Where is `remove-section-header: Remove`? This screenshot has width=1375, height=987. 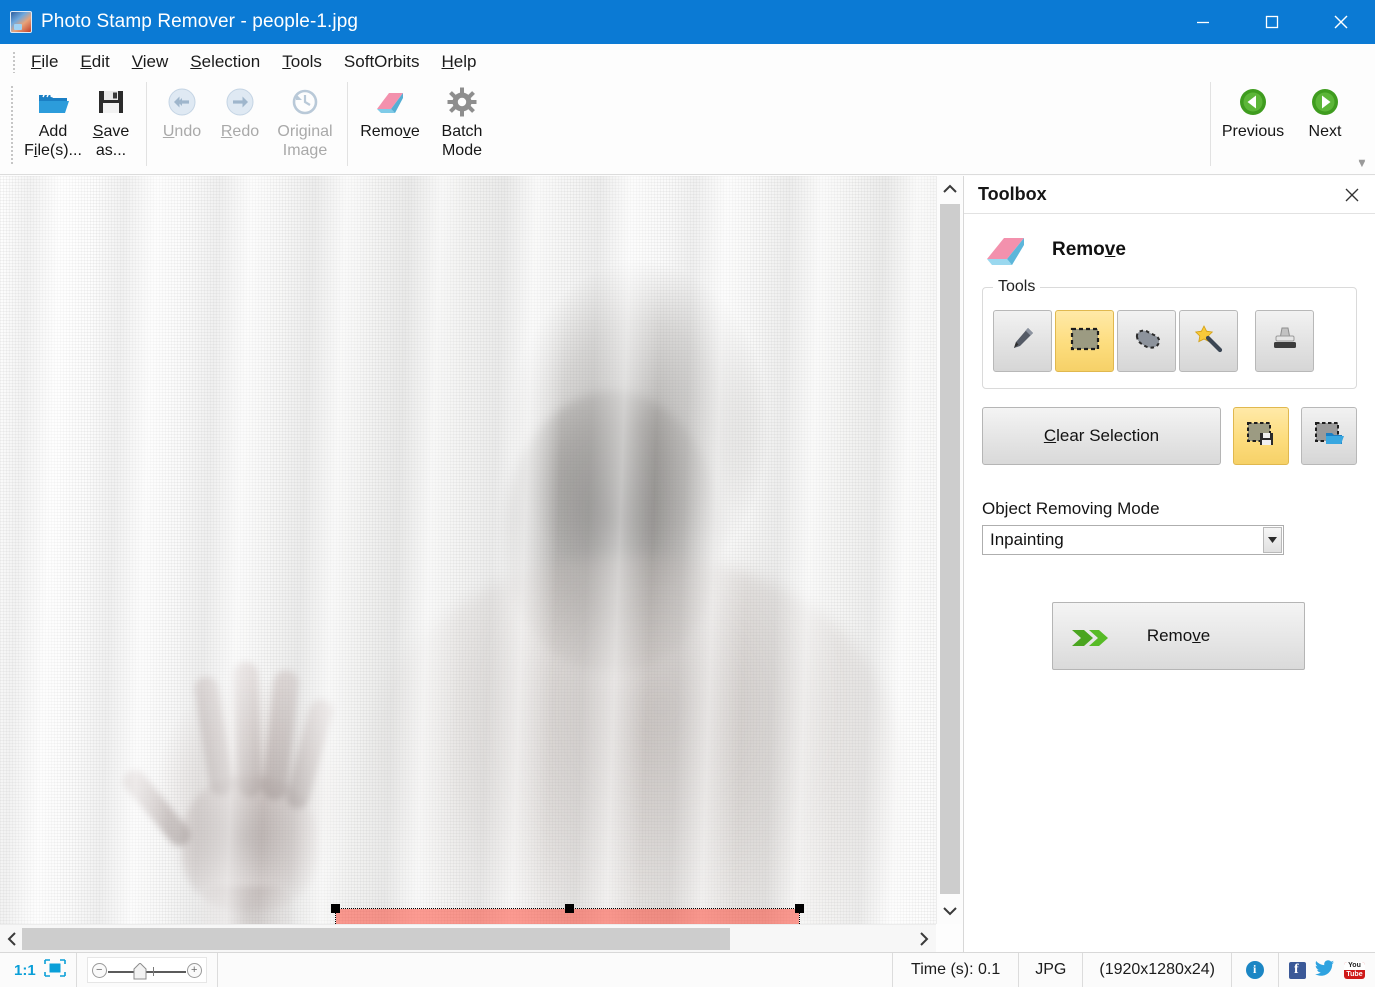
remove-section-header: Remove is located at coordinates (1169, 250).